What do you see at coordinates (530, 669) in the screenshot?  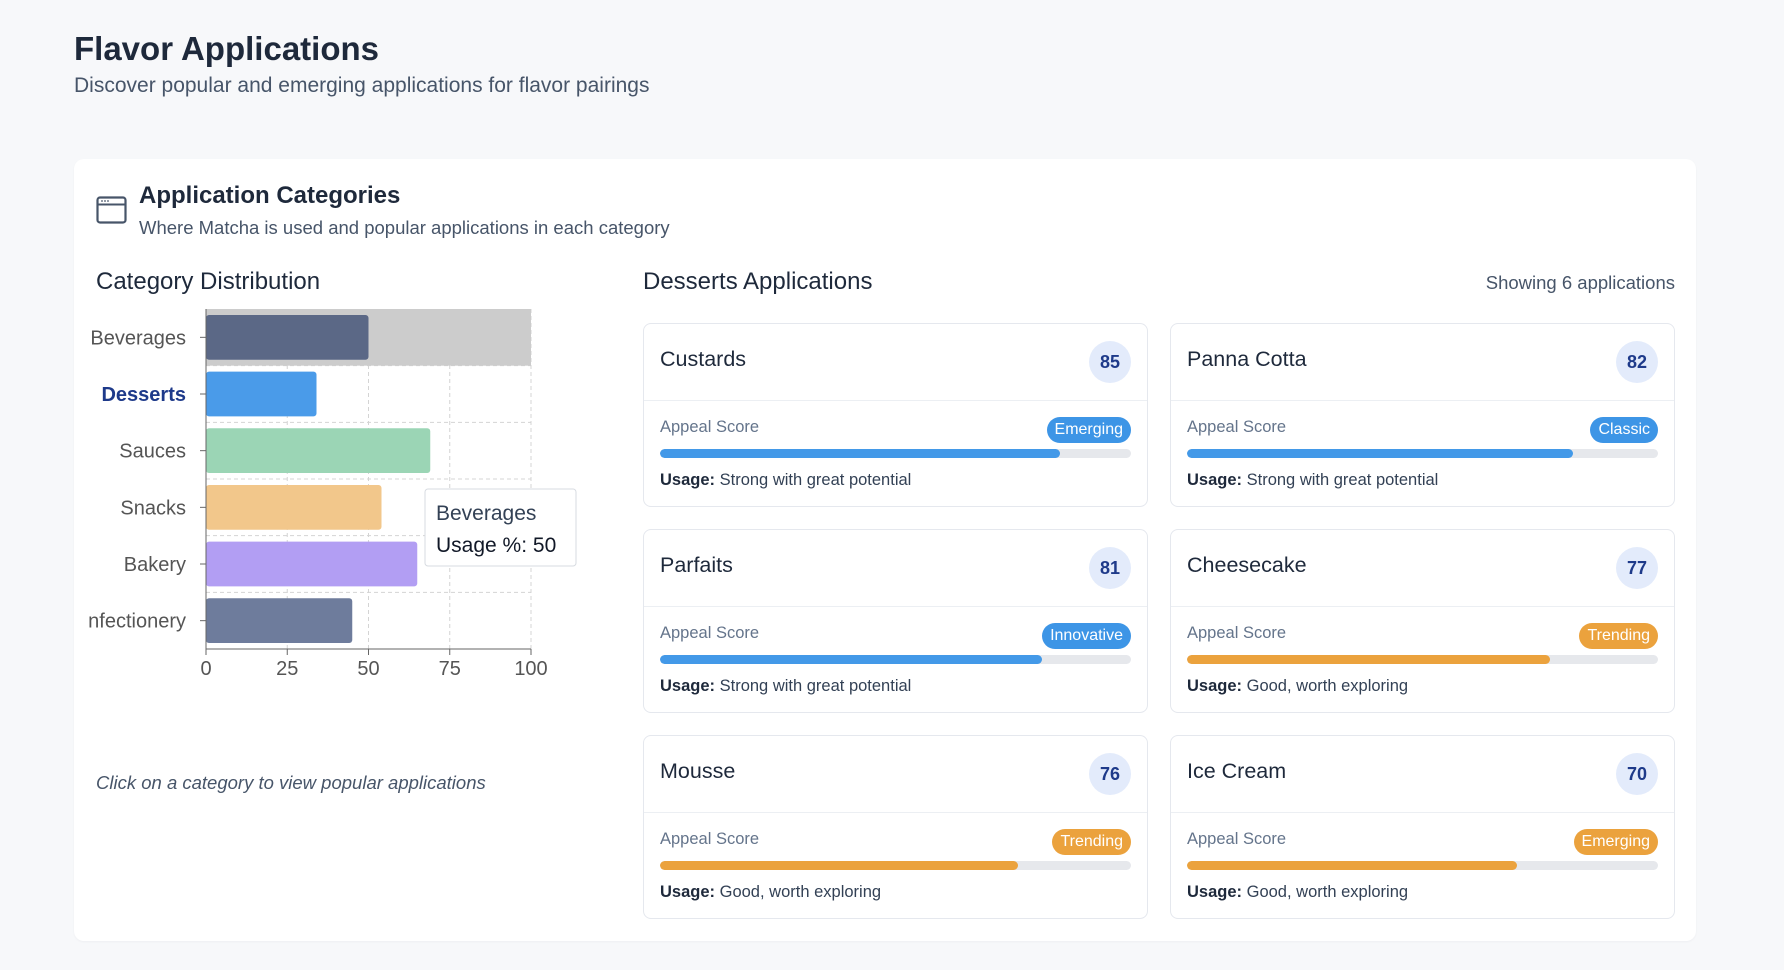 I see `x-tick-label: 100` at bounding box center [530, 669].